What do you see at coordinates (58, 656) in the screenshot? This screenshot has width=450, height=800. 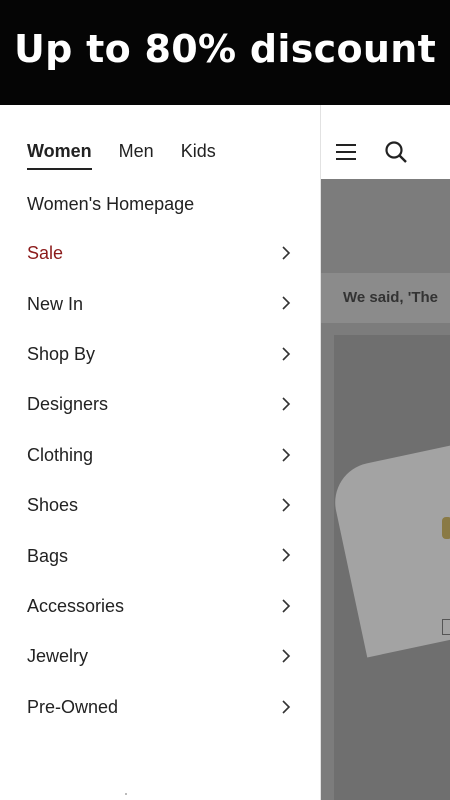 I see `menu-item-label: Jewelry` at bounding box center [58, 656].